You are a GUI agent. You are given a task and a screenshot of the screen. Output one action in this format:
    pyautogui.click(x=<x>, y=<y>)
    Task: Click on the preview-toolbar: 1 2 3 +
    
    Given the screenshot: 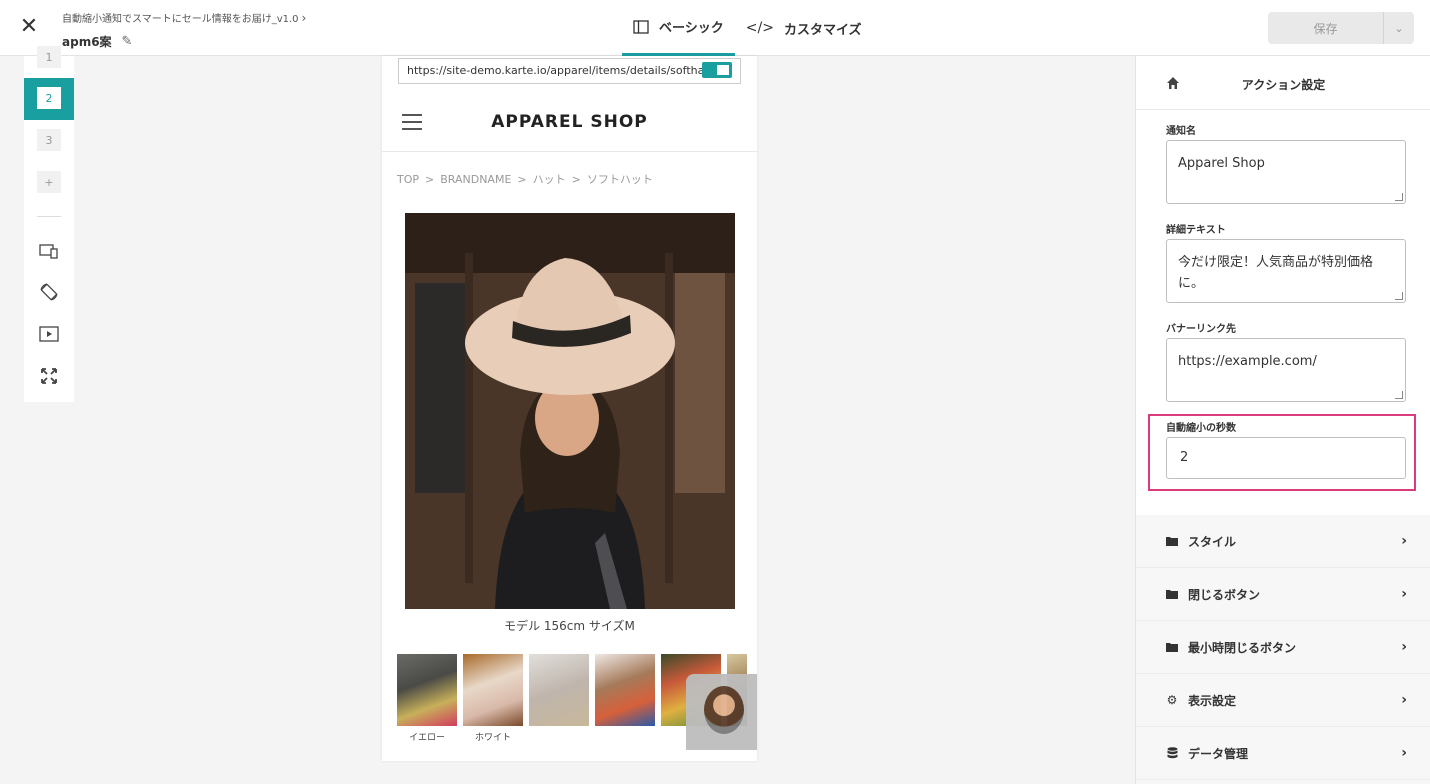 What is the action you would take?
    pyautogui.click(x=49, y=224)
    